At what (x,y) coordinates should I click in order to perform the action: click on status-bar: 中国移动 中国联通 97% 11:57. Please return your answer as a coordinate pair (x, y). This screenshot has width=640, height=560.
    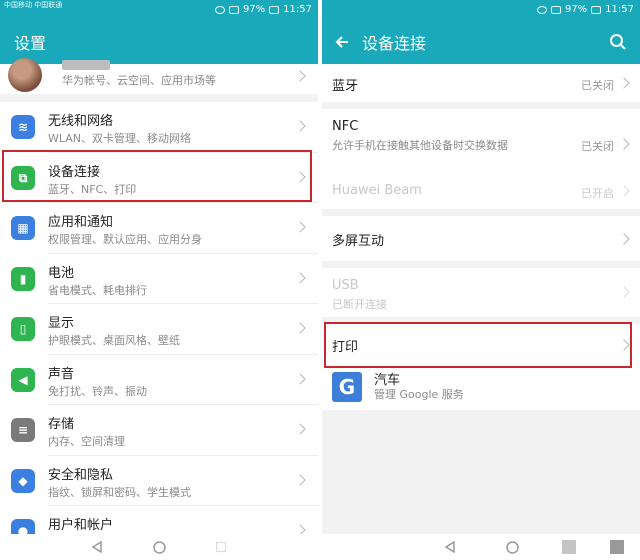
    Looking at the image, I should click on (159, 10).